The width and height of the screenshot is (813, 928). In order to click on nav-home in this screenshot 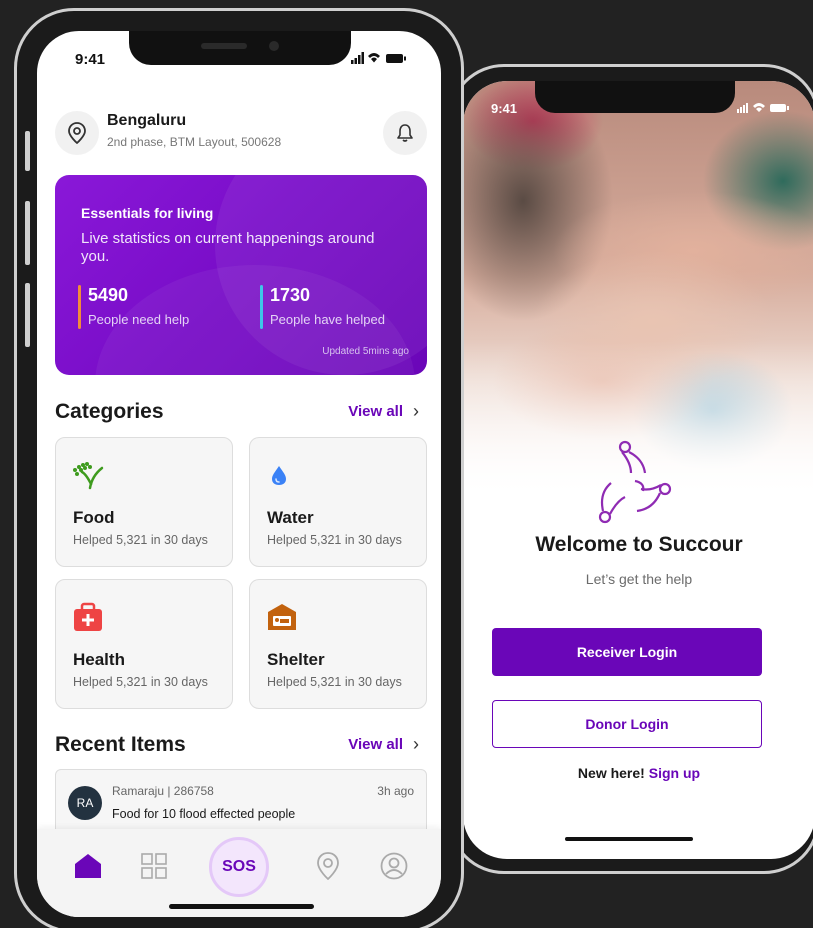, I will do `click(88, 866)`.